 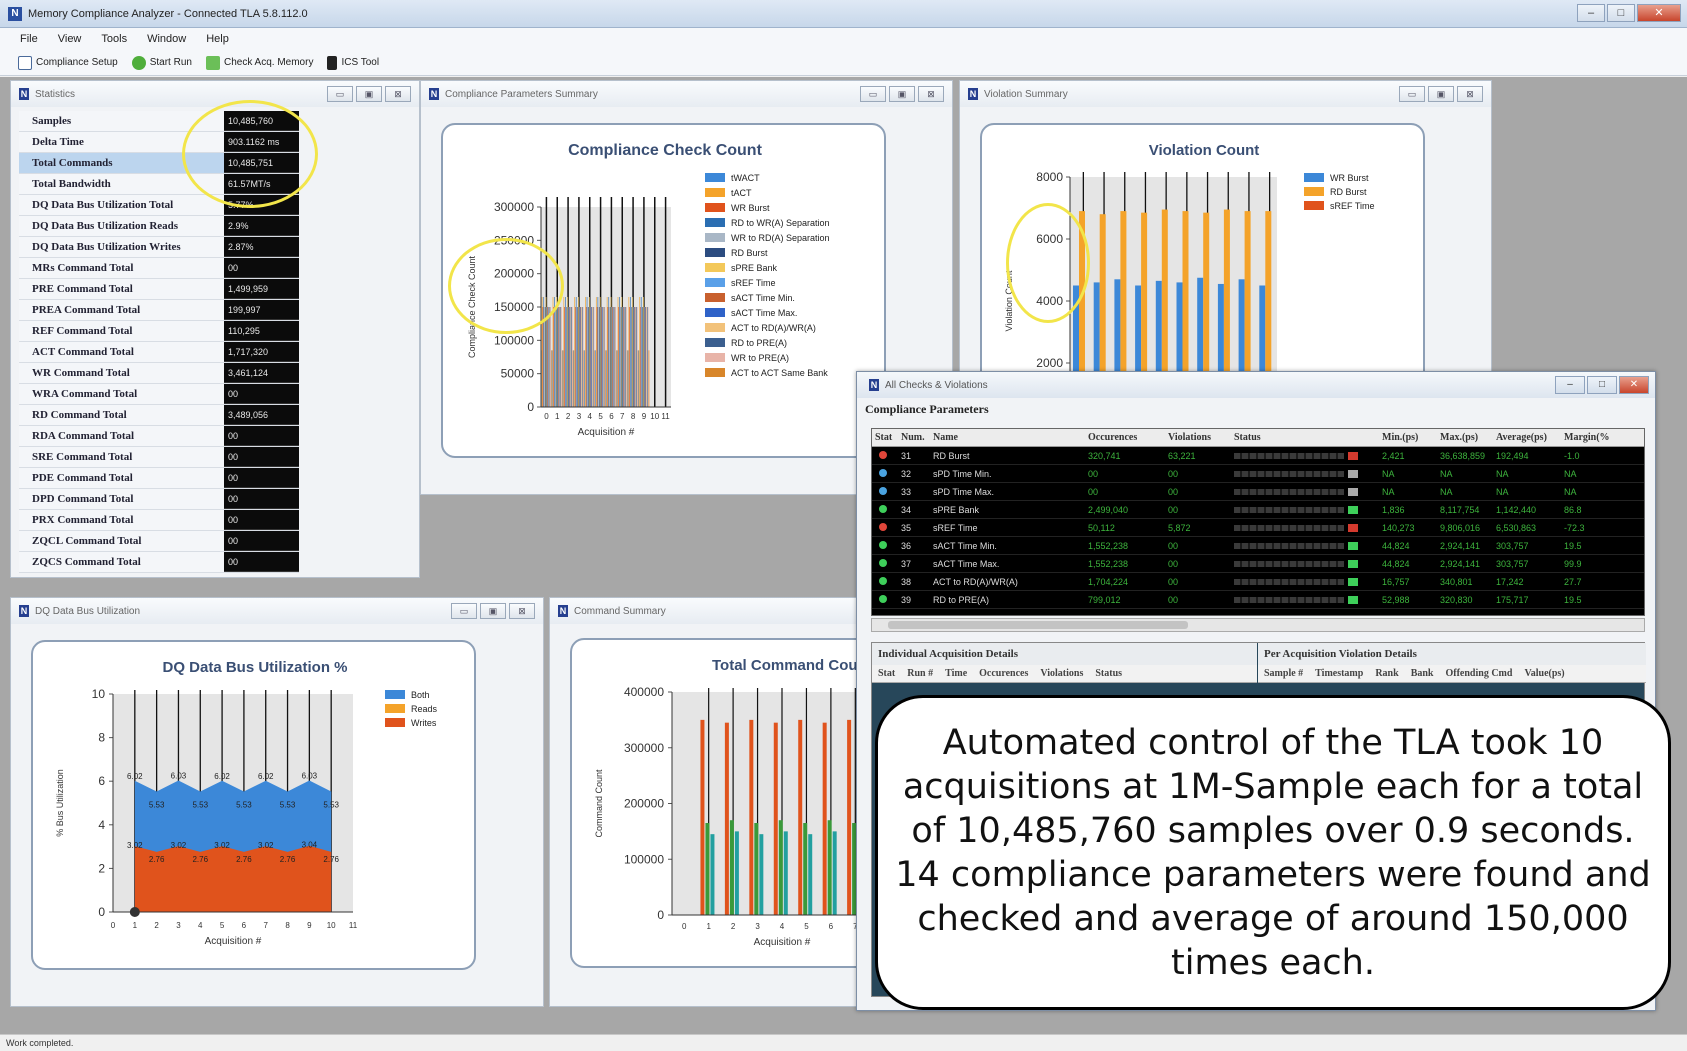 What do you see at coordinates (956, 675) in the screenshot?
I see `column-header: Time` at bounding box center [956, 675].